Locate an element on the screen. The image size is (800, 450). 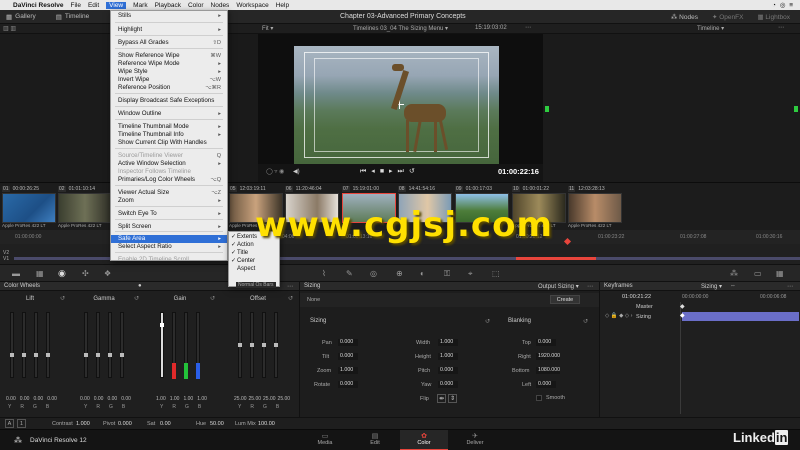
gamma-reset-icon: ↺ is located at coordinates (136, 298).